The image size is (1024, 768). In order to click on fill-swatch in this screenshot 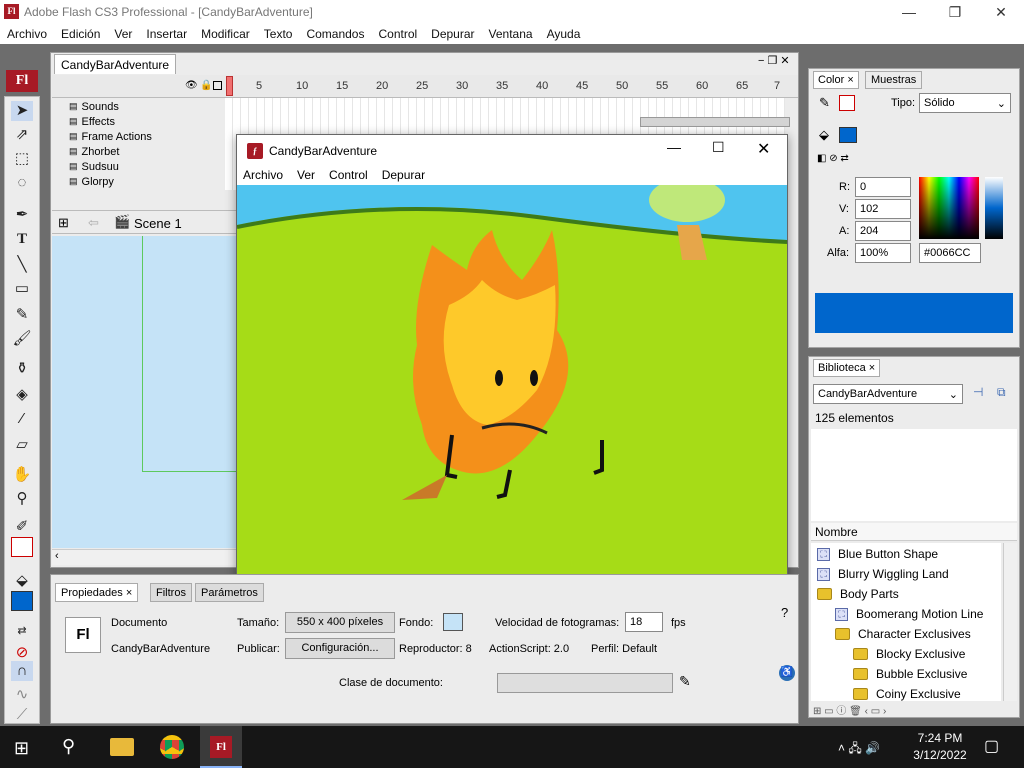, I will do `click(22, 601)`.